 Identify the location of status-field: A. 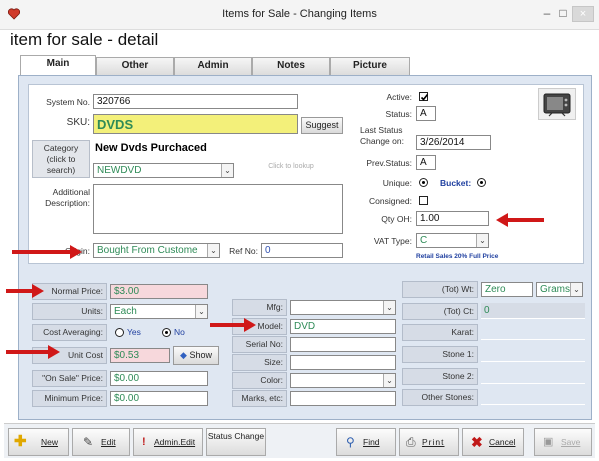
(426, 113).